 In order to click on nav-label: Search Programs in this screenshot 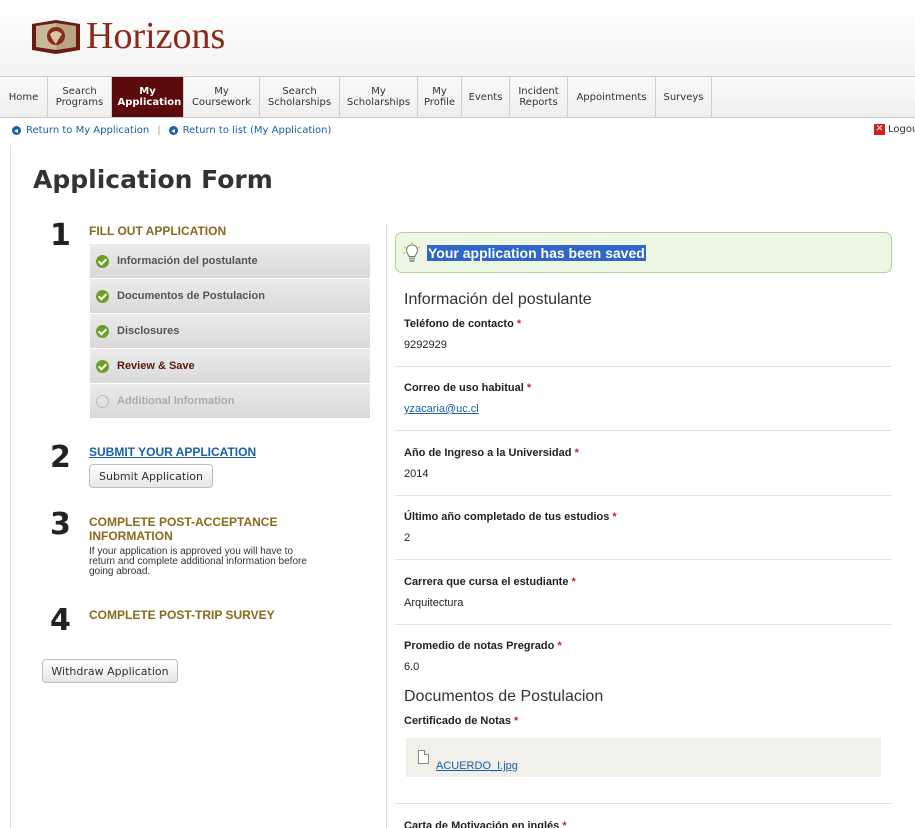, I will do `click(79, 97)`.